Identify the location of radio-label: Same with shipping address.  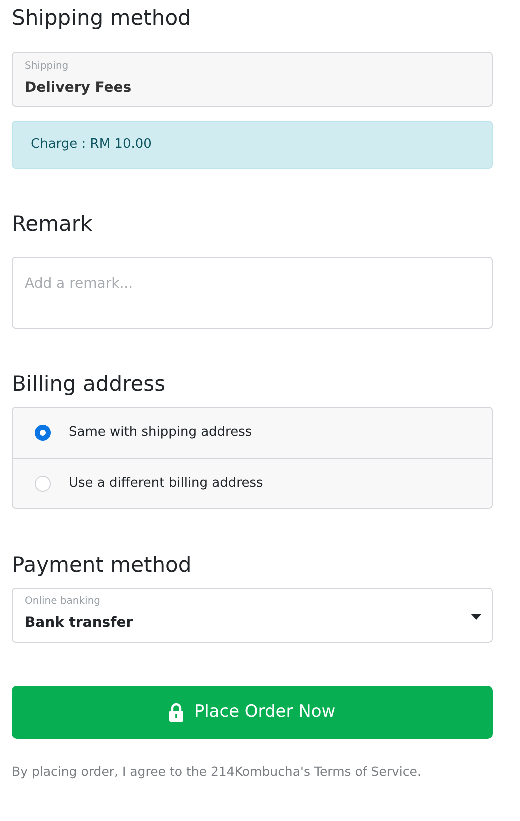
(160, 433).